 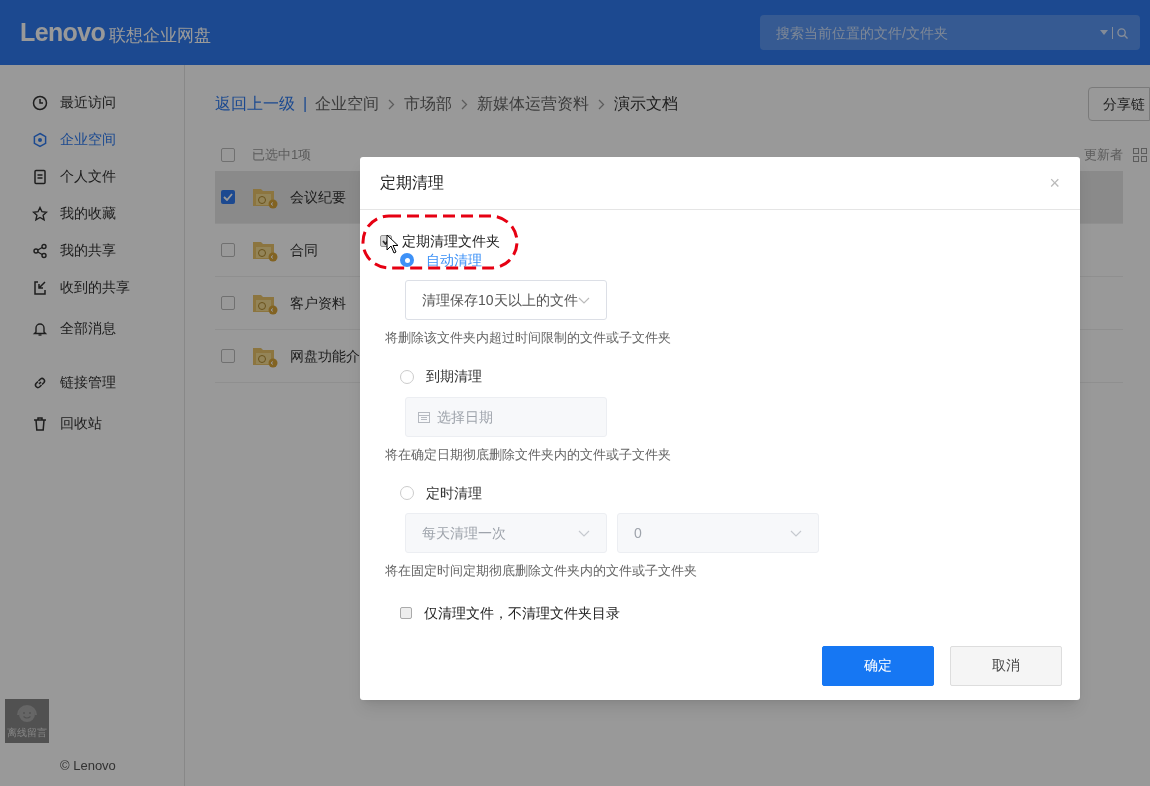 What do you see at coordinates (1006, 665) in the screenshot?
I see `cancel-button: 取消` at bounding box center [1006, 665].